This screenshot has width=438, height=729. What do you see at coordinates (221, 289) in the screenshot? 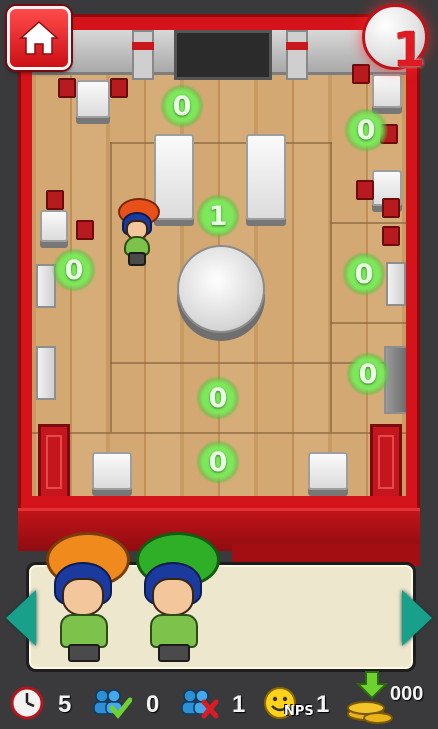
I see `round-table` at bounding box center [221, 289].